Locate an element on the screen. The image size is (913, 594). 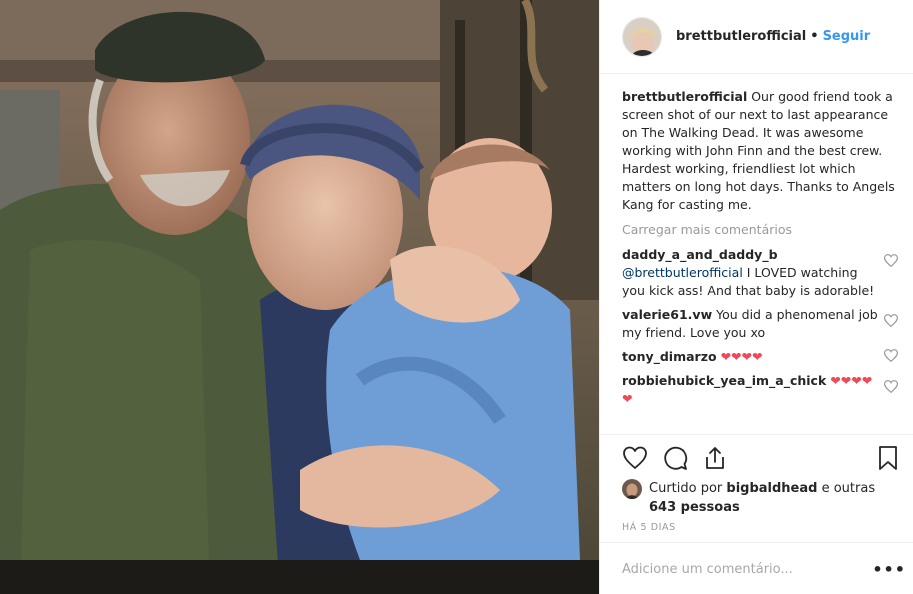
more-options-icon: ••• is located at coordinates (889, 569).